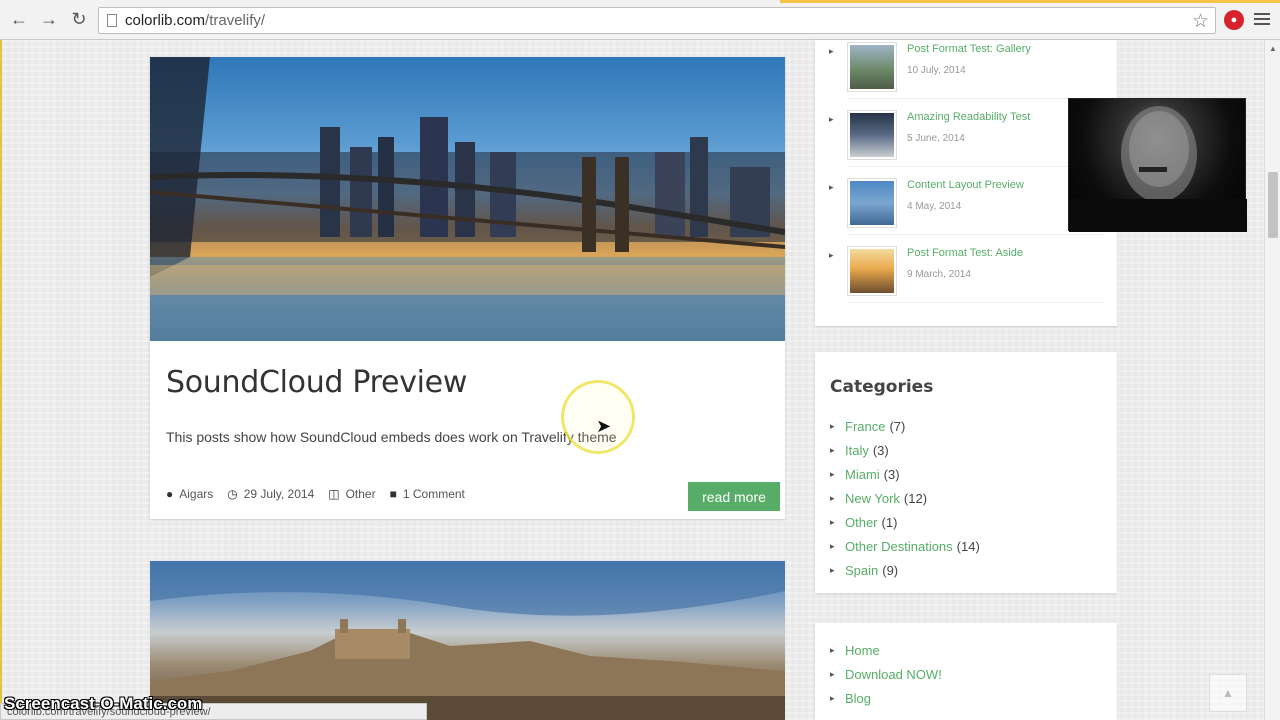  I want to click on reload-icon: ↻, so click(79, 20).